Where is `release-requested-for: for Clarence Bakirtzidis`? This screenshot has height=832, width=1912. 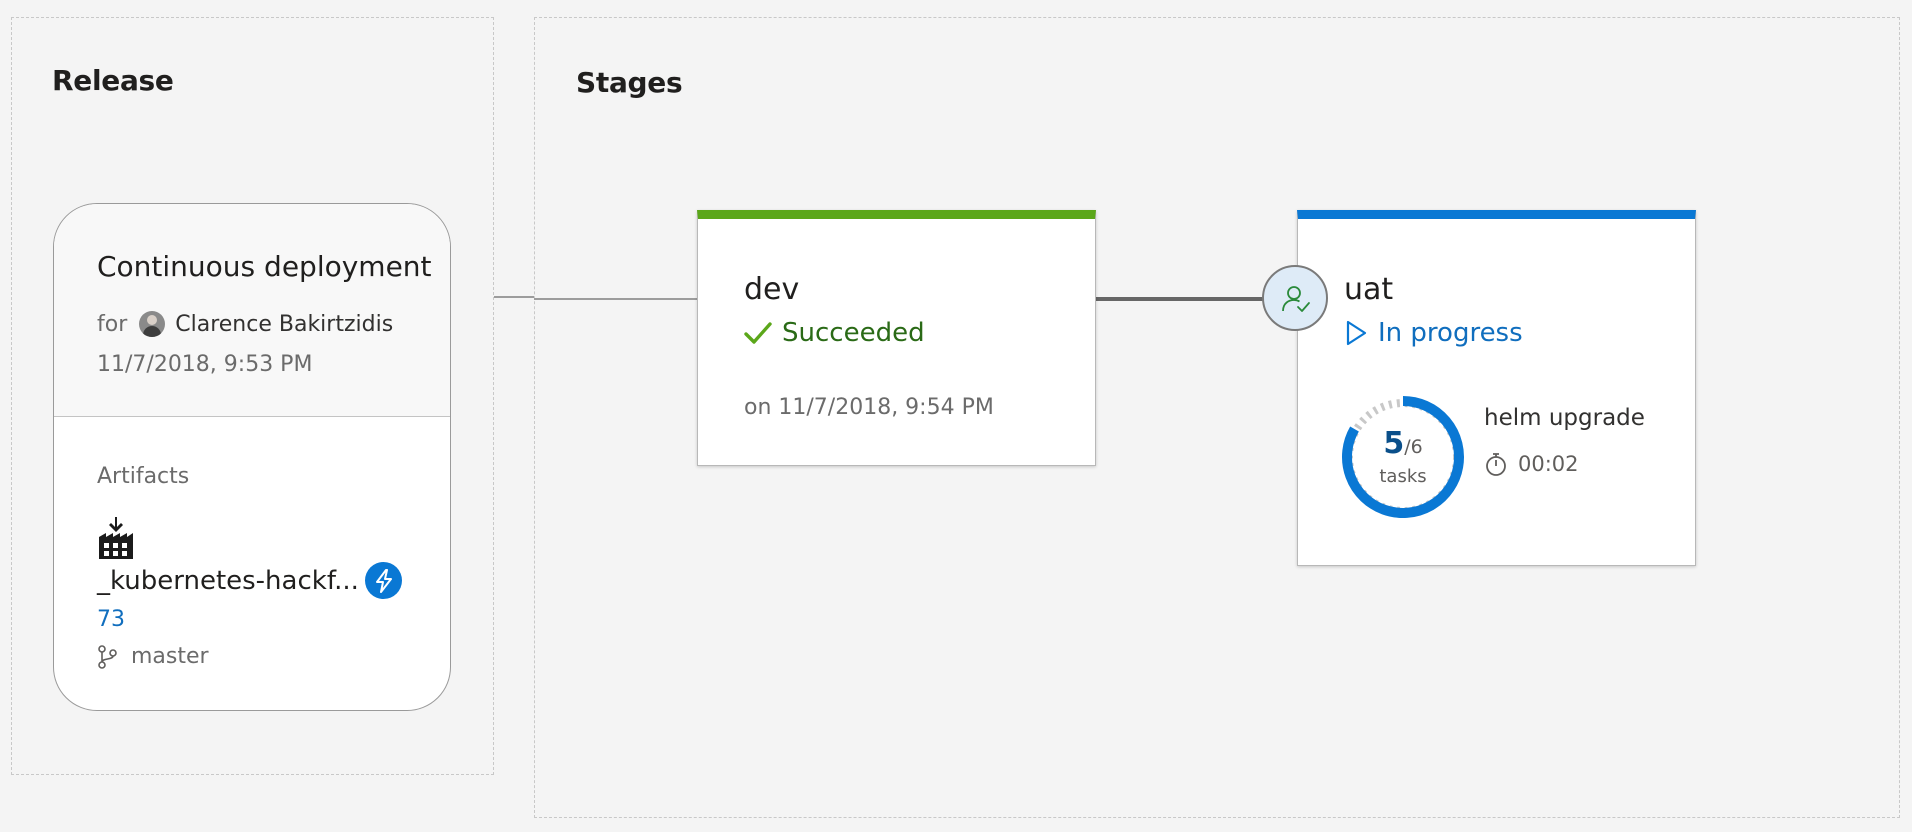 release-requested-for: for Clarence Bakirtzidis is located at coordinates (245, 324).